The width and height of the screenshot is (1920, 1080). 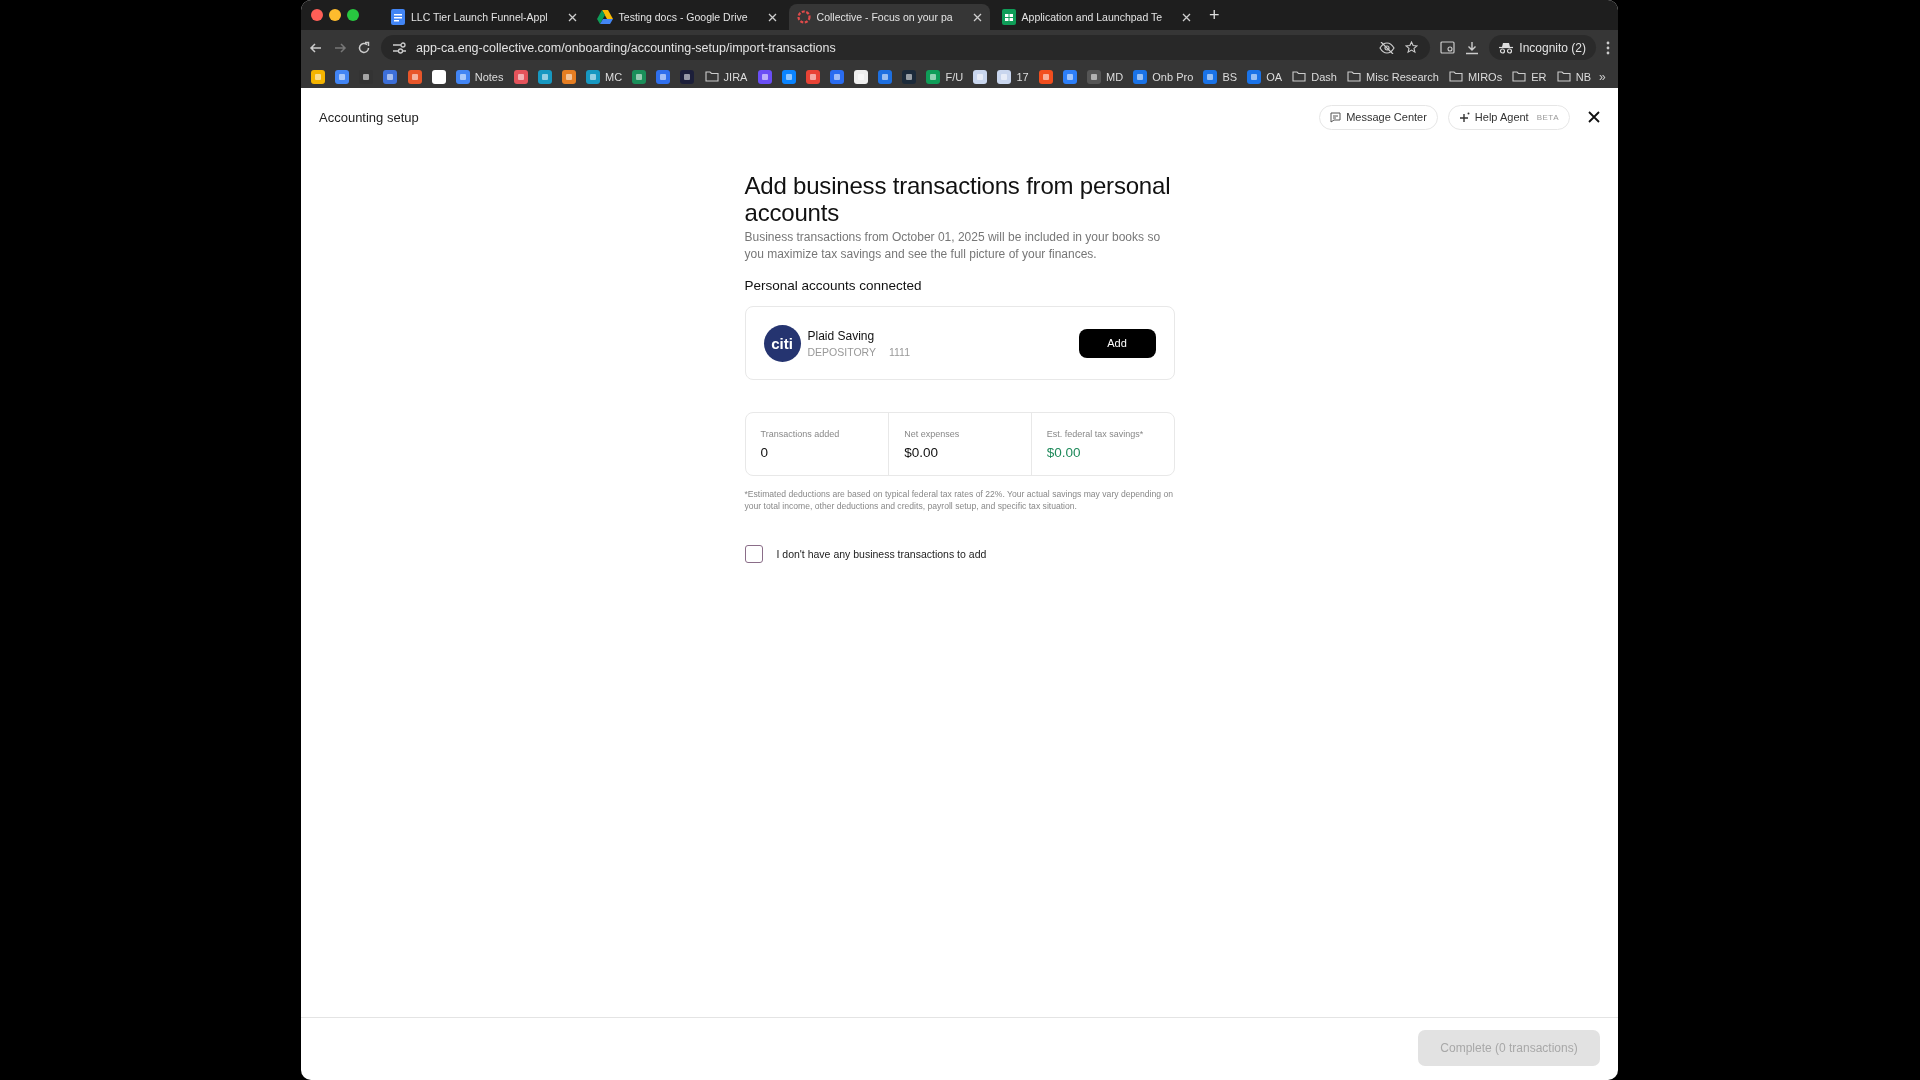 What do you see at coordinates (1412, 47) in the screenshot?
I see `star-icon` at bounding box center [1412, 47].